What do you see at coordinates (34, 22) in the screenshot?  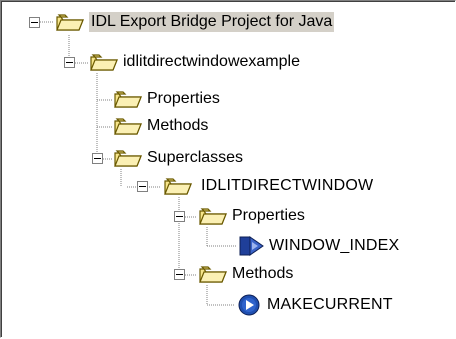 I see `root-collapse-toggle` at bounding box center [34, 22].